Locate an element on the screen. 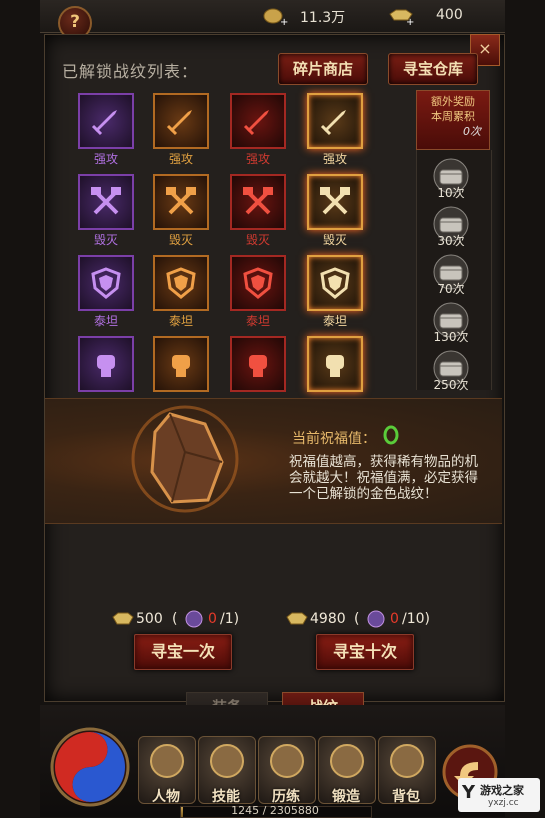  extra-reward-title: 额外奖励 is located at coordinates (453, 101).